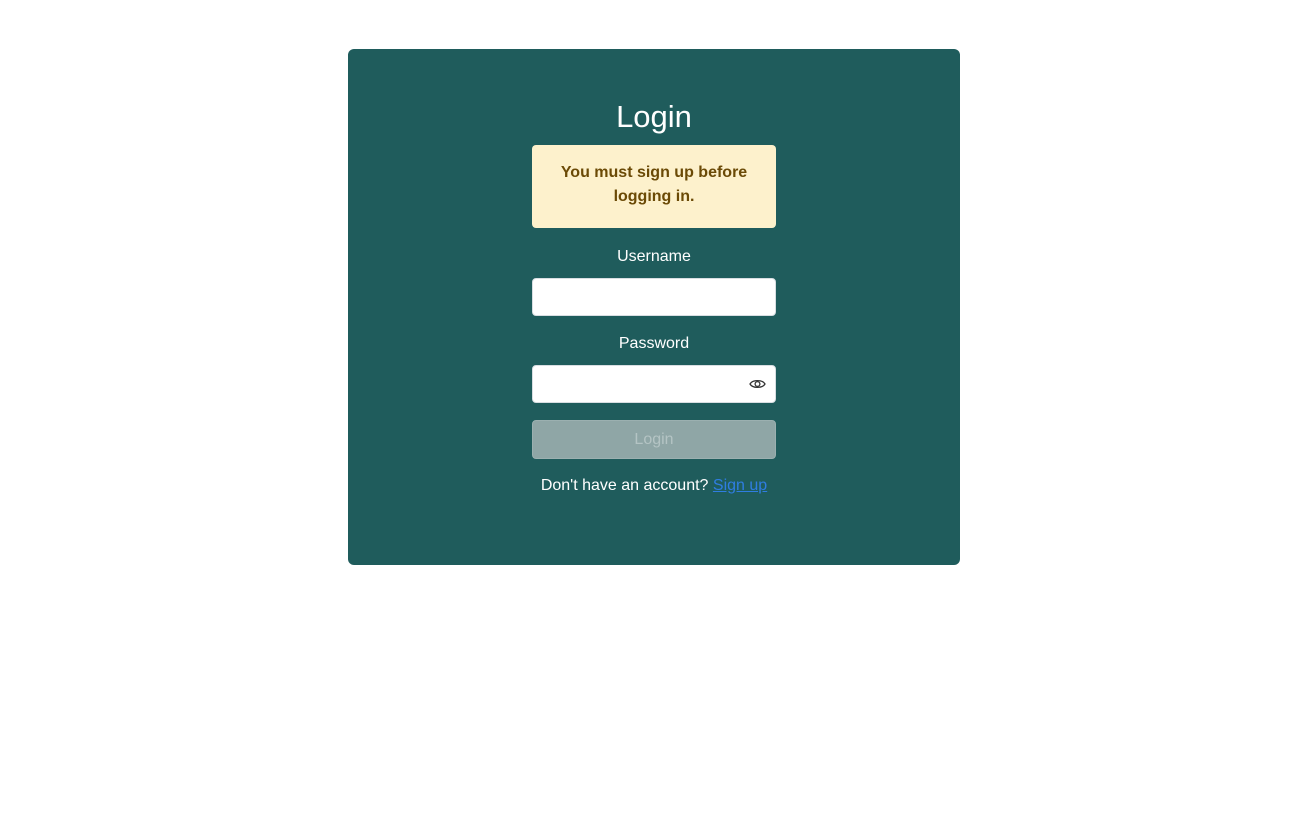 This screenshot has height=816, width=1308. I want to click on username-field-wrapper, so click(654, 297).